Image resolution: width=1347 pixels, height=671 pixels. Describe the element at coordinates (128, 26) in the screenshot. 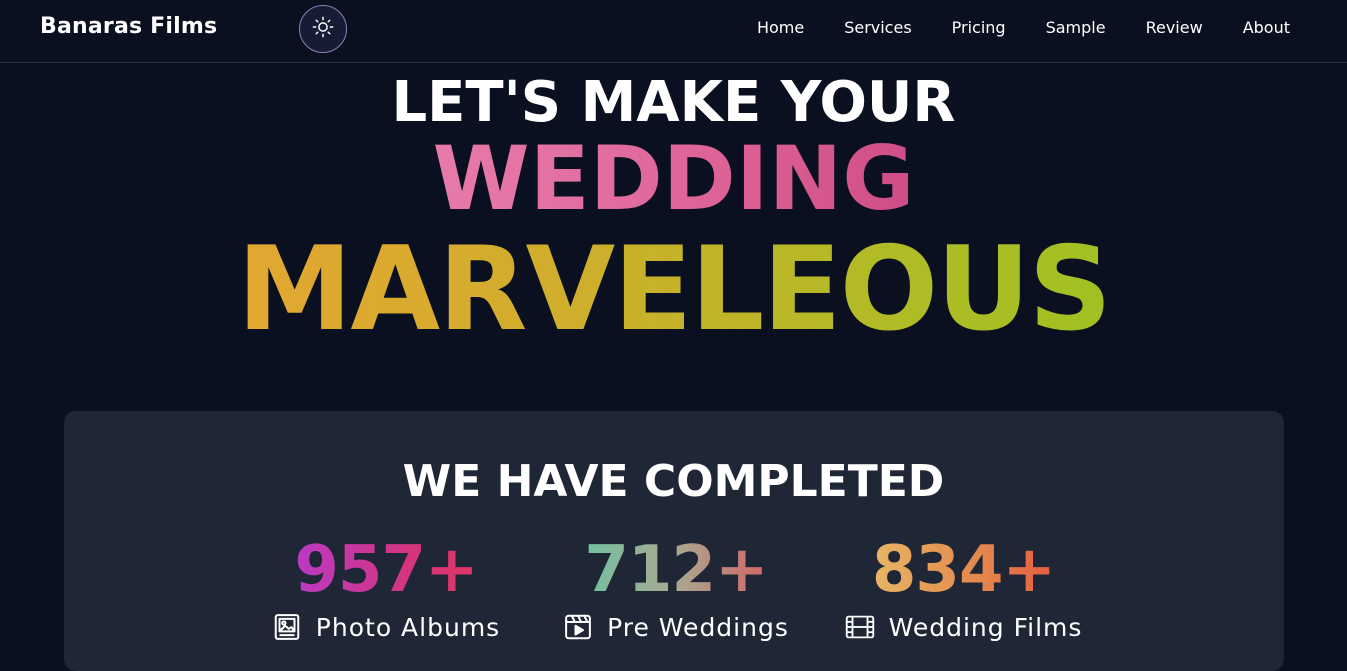

I see `brand-logo: Banaras Films` at that location.